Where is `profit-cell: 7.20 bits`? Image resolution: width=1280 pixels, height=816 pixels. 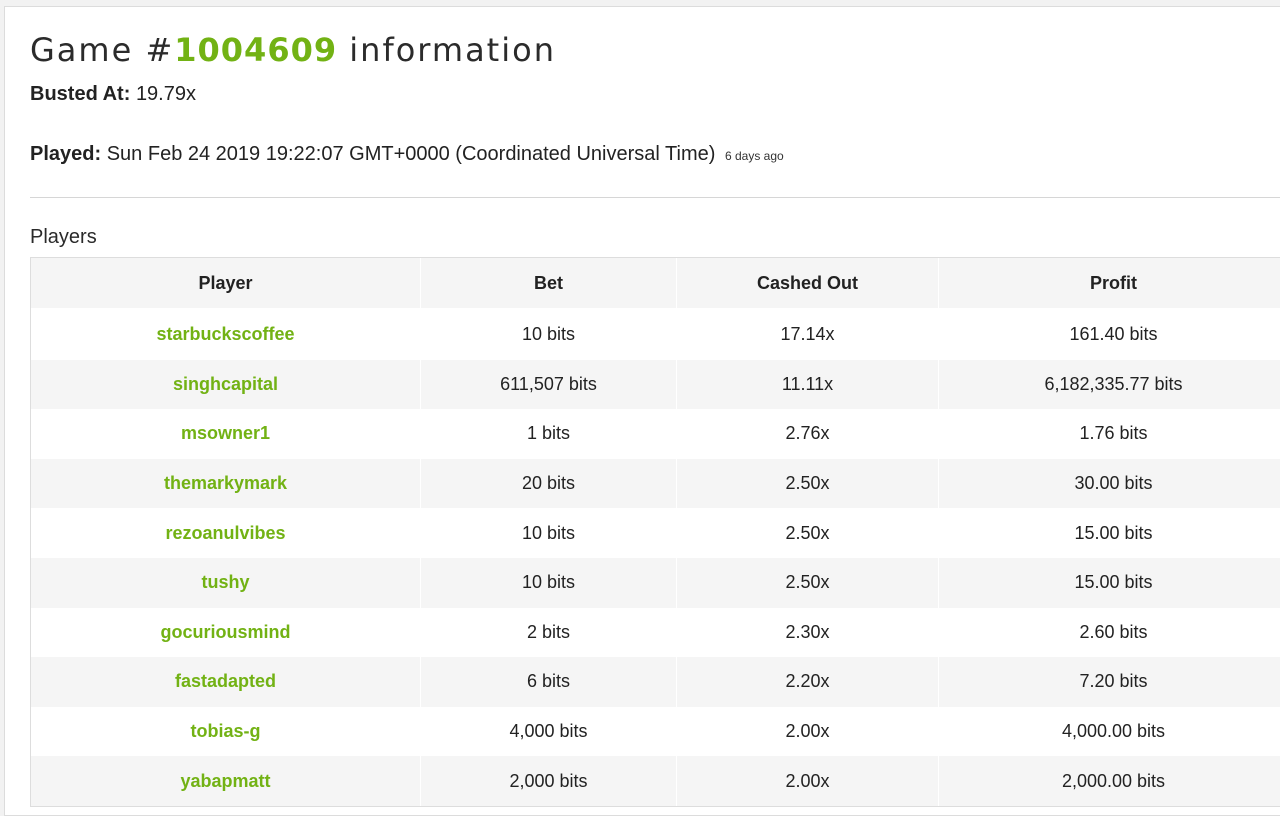
profit-cell: 7.20 bits is located at coordinates (1109, 682).